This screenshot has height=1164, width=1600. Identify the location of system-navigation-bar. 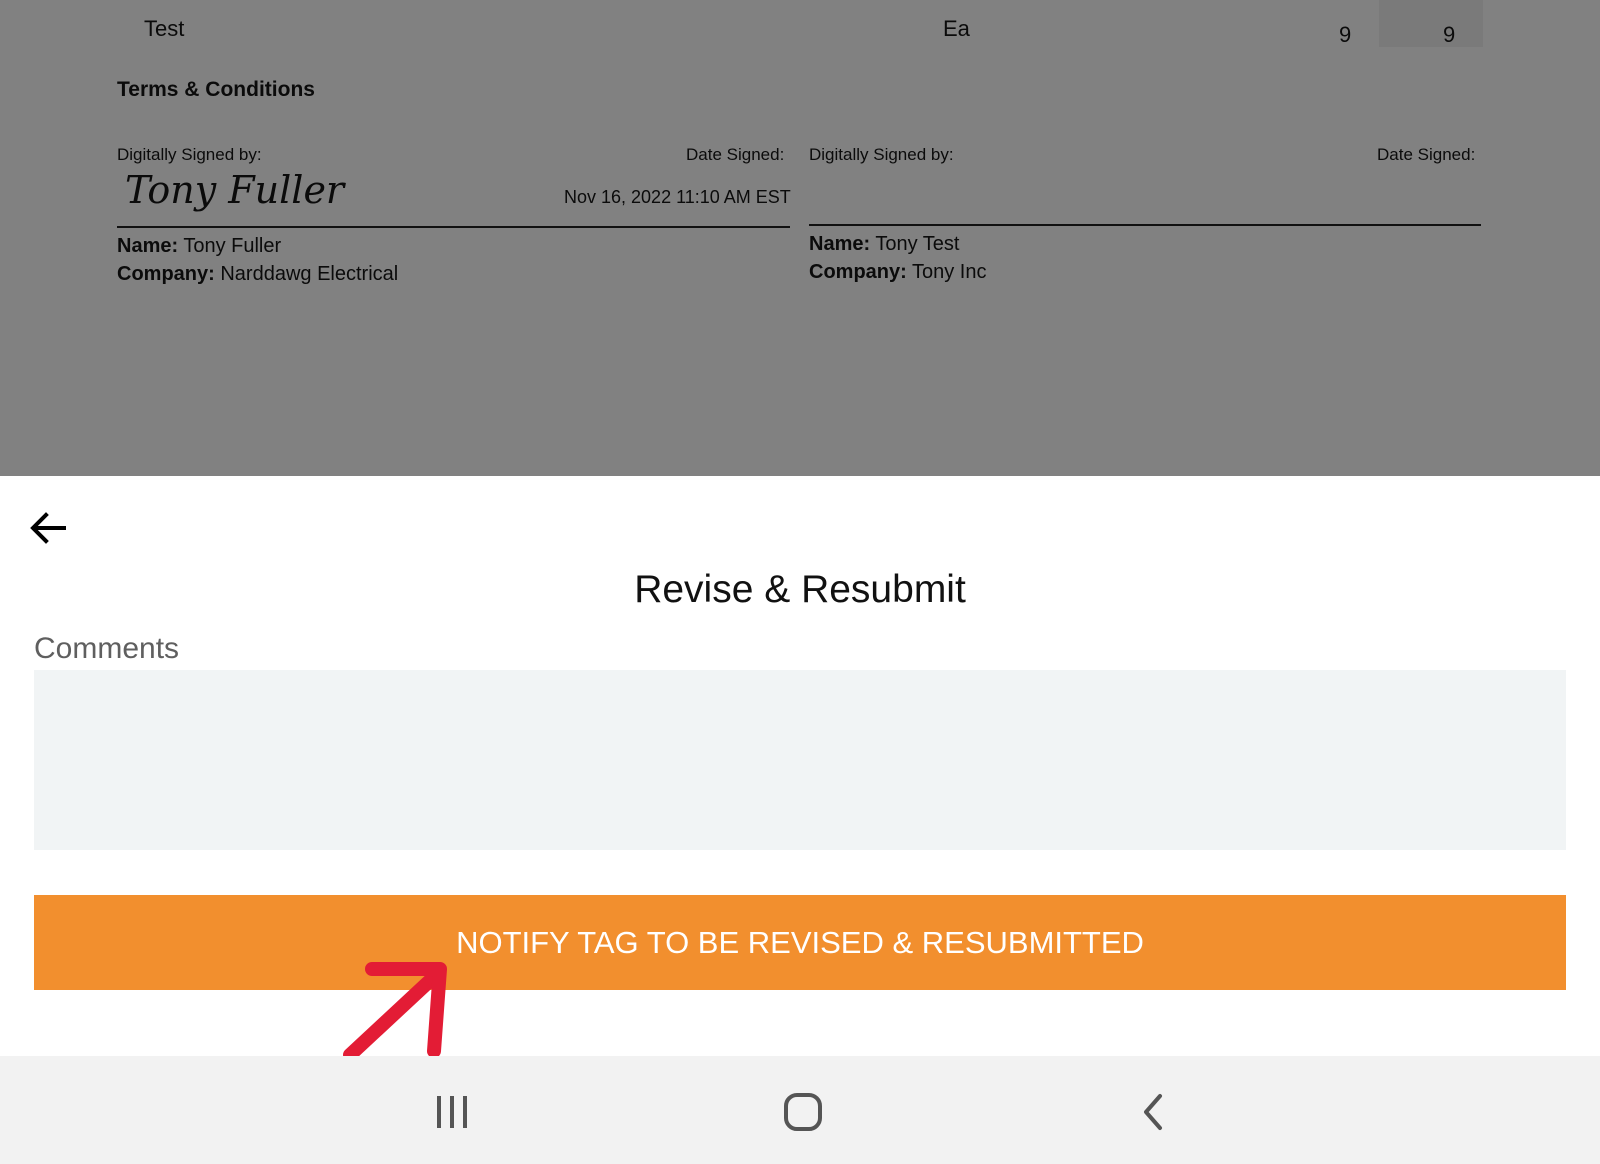
(800, 1110).